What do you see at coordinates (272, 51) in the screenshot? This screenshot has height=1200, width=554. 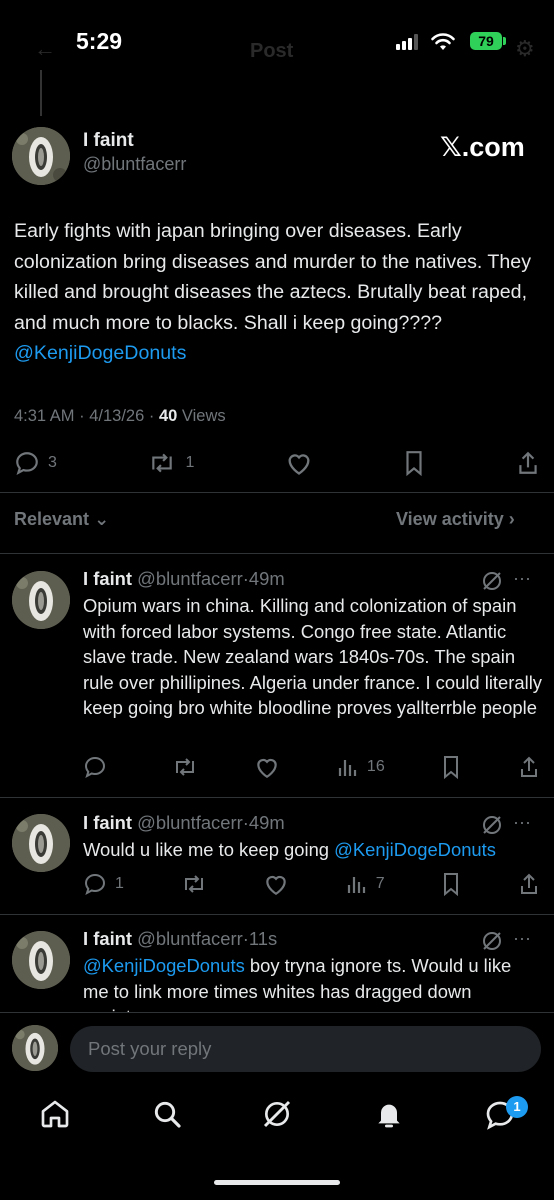 I see `header-title: Post` at bounding box center [272, 51].